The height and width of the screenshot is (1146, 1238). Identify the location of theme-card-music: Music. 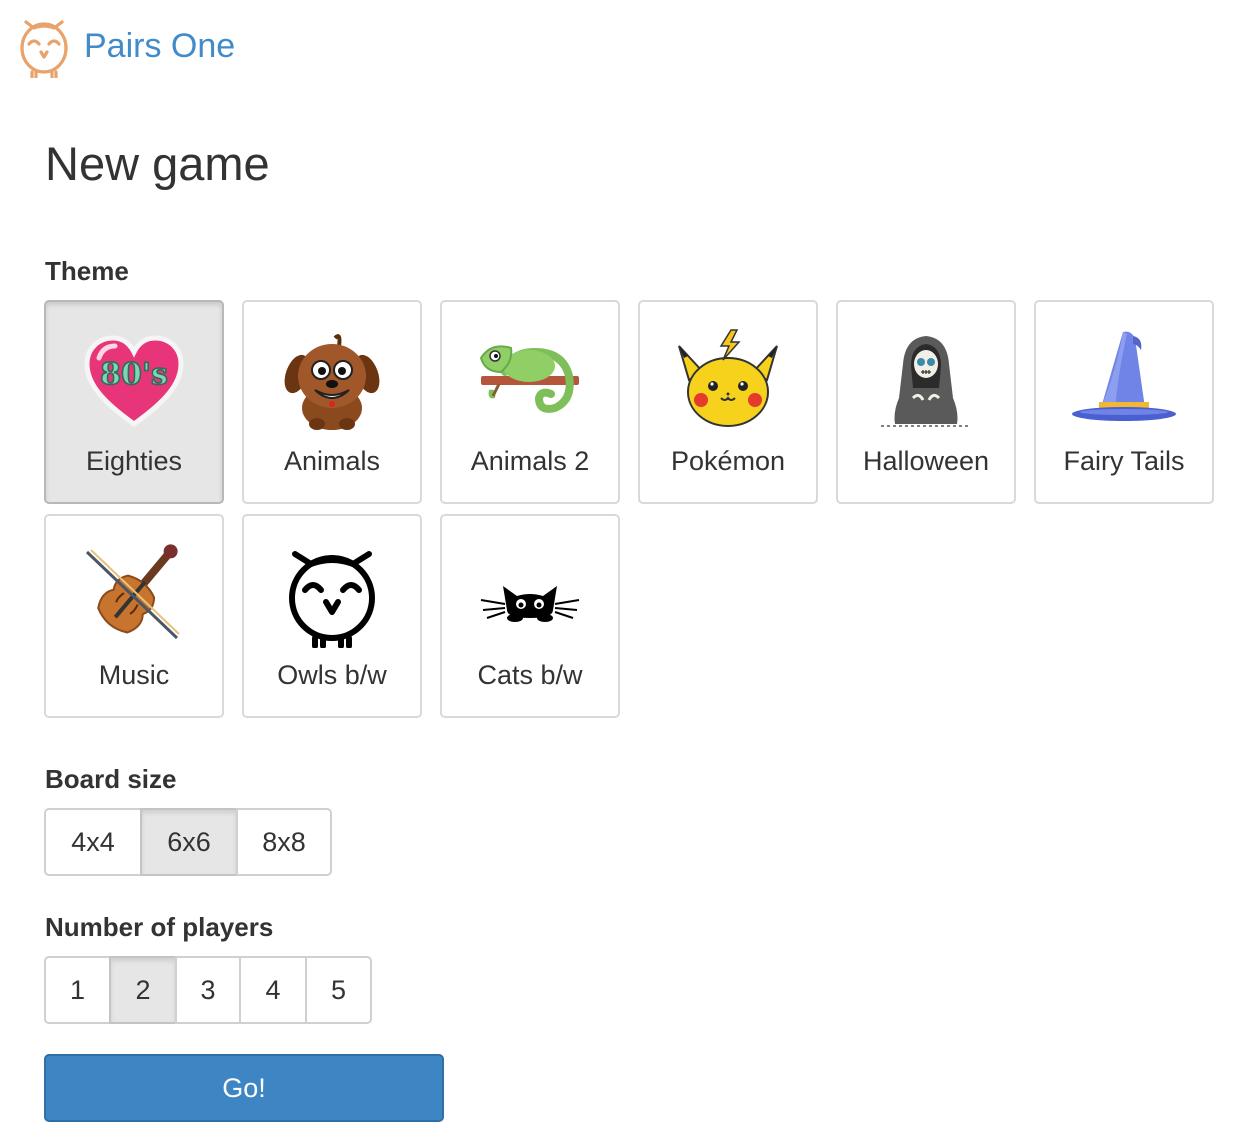
(134, 616).